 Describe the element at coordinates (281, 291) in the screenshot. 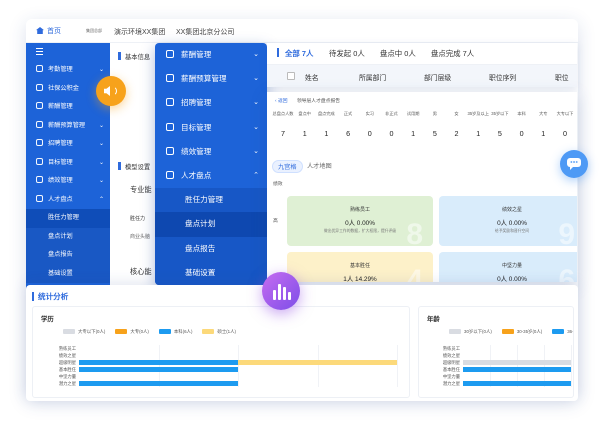

I see `bar-chart-icon` at that location.